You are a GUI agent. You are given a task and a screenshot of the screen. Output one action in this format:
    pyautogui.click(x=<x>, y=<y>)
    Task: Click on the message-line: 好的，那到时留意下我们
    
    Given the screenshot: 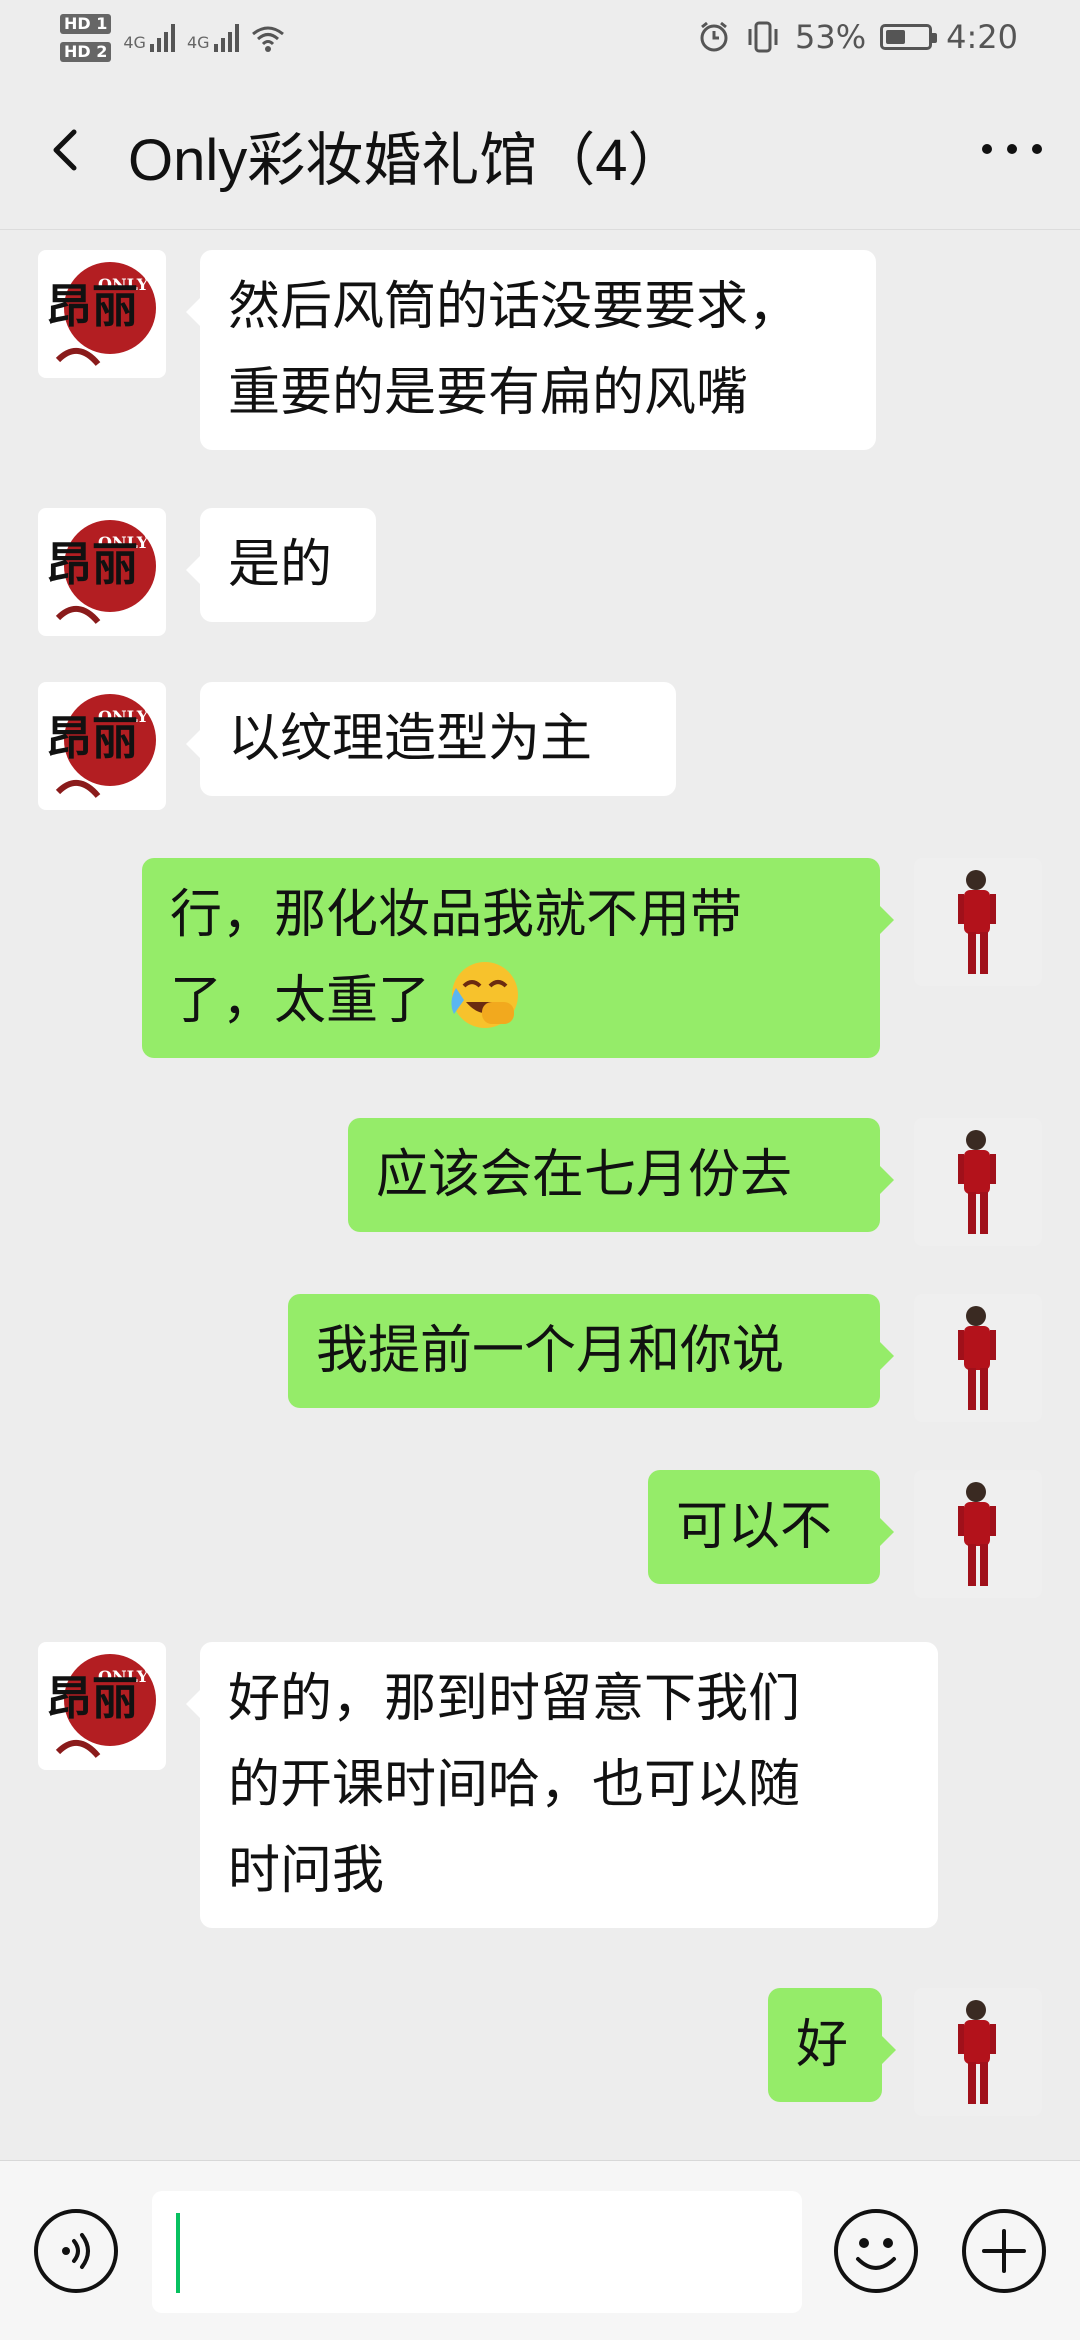 What is the action you would take?
    pyautogui.click(x=514, y=1699)
    